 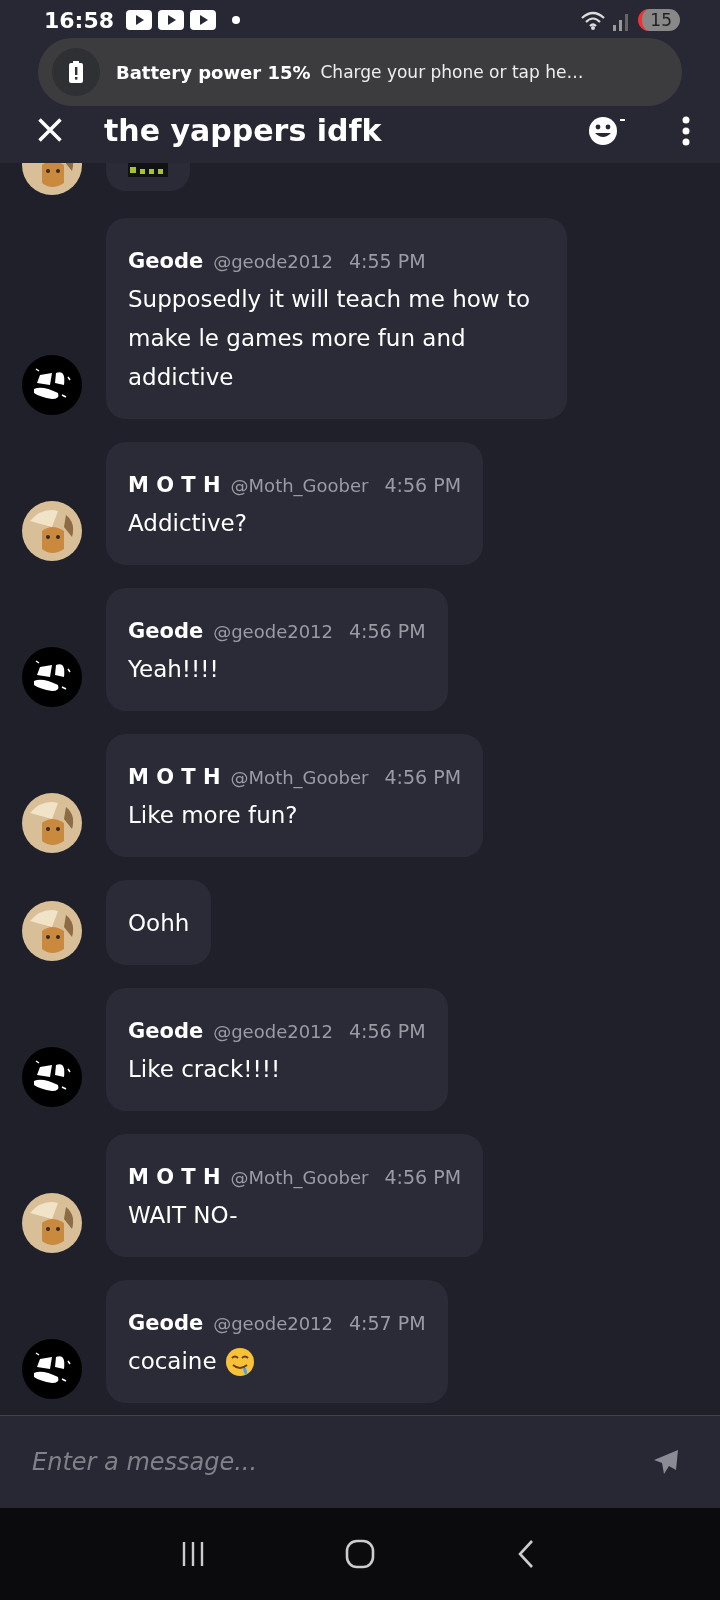 What do you see at coordinates (204, 1069) in the screenshot?
I see `message-text: Like crack!!!!` at bounding box center [204, 1069].